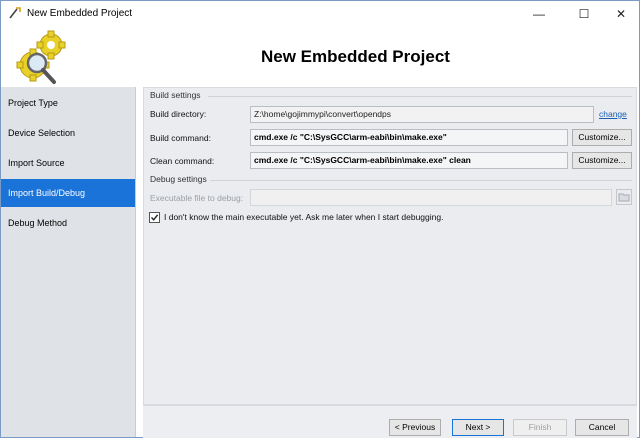  Describe the element at coordinates (415, 427) in the screenshot. I see `previous-button: < Previous` at that location.